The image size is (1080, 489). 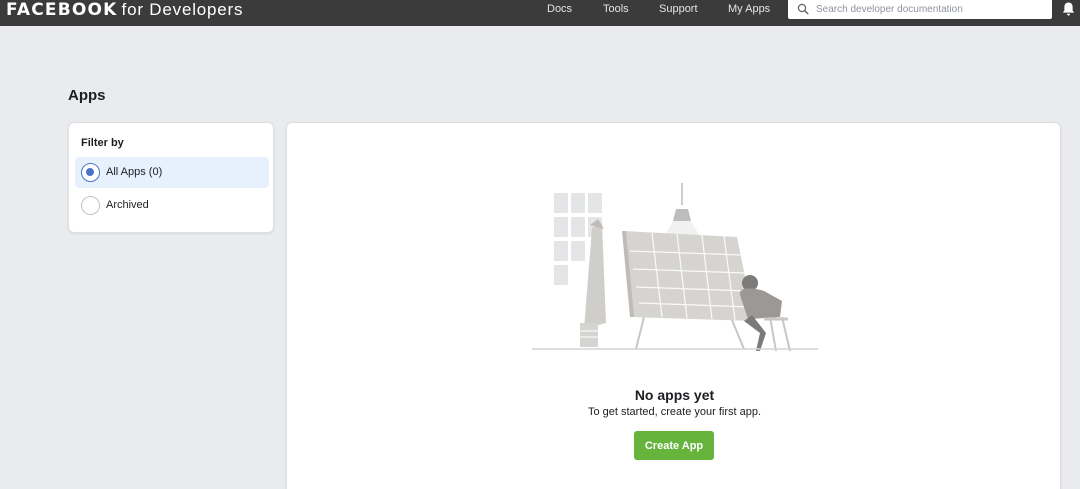 I want to click on brand-subtitle: for Developers, so click(x=182, y=9).